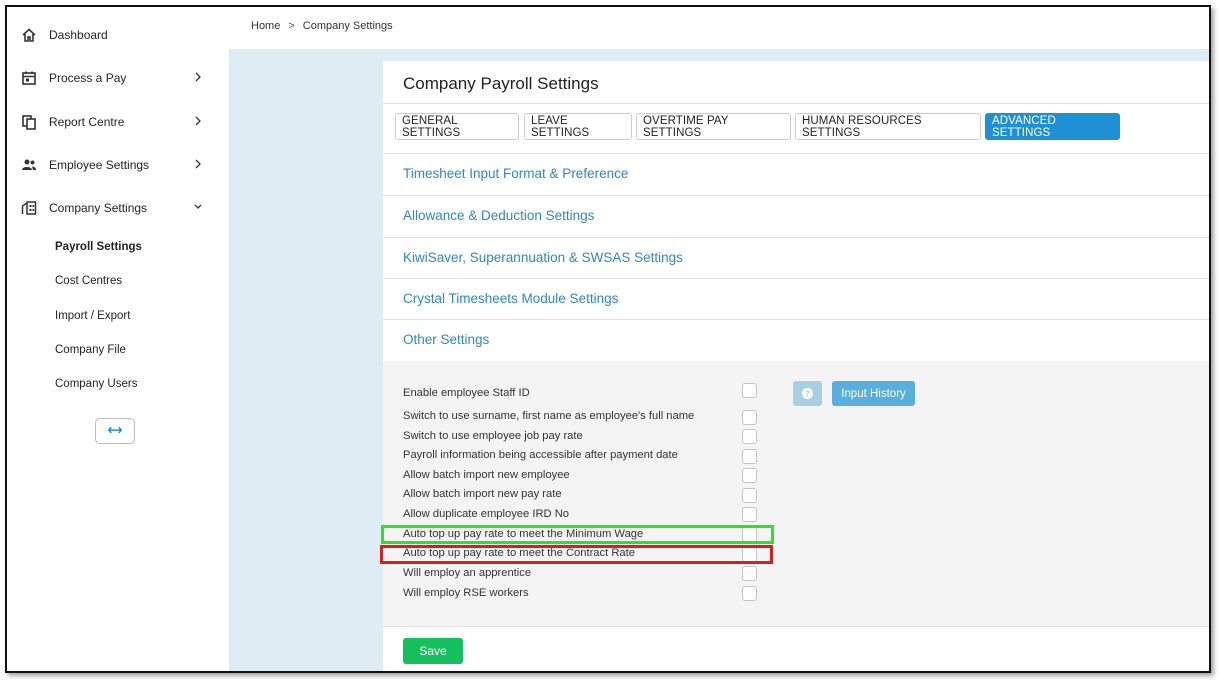 The image size is (1220, 682). I want to click on tab-human-resources-settings: HUMAN RESOURCES SETTINGS, so click(888, 126).